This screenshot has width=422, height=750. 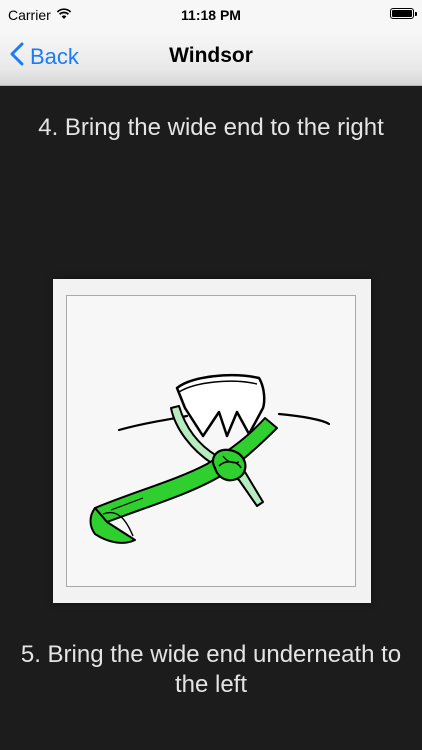 I want to click on tie-knot-illustration, so click(x=210, y=458).